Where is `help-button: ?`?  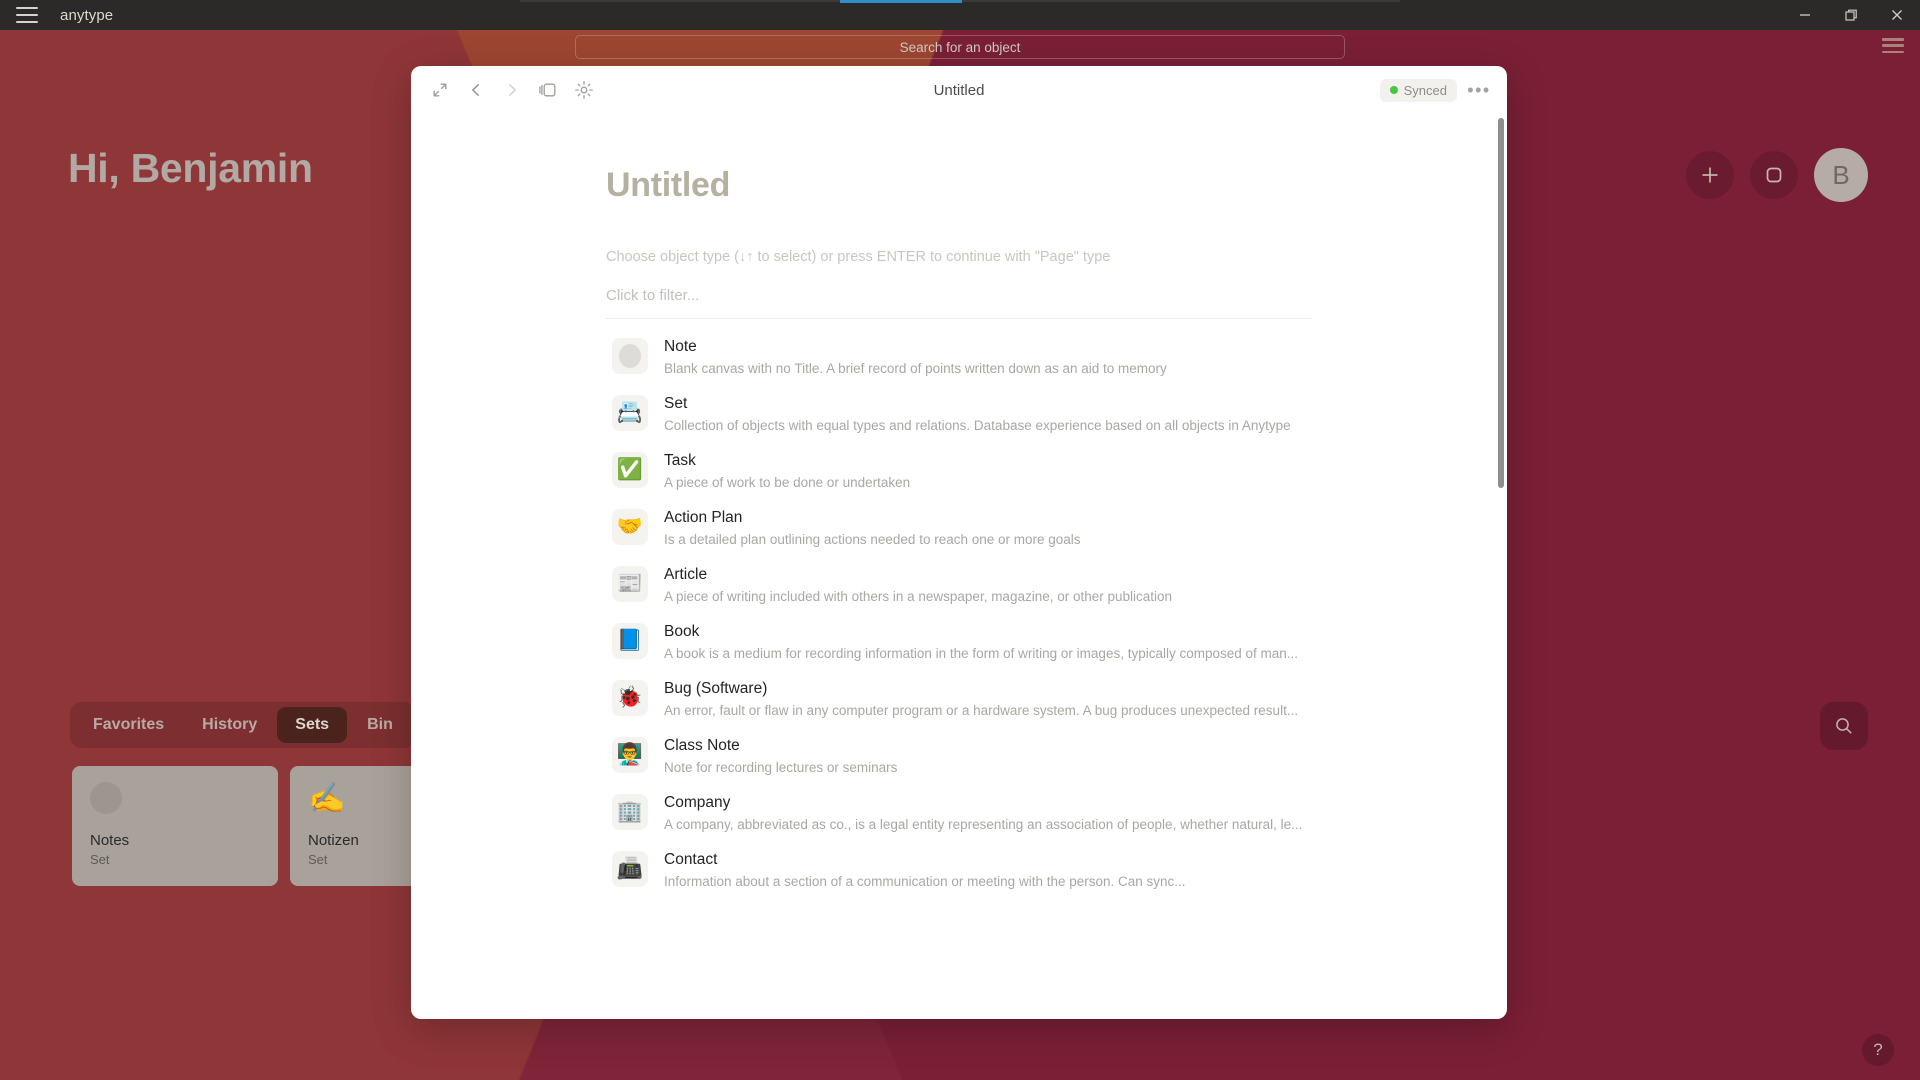
help-button: ? is located at coordinates (1878, 1050).